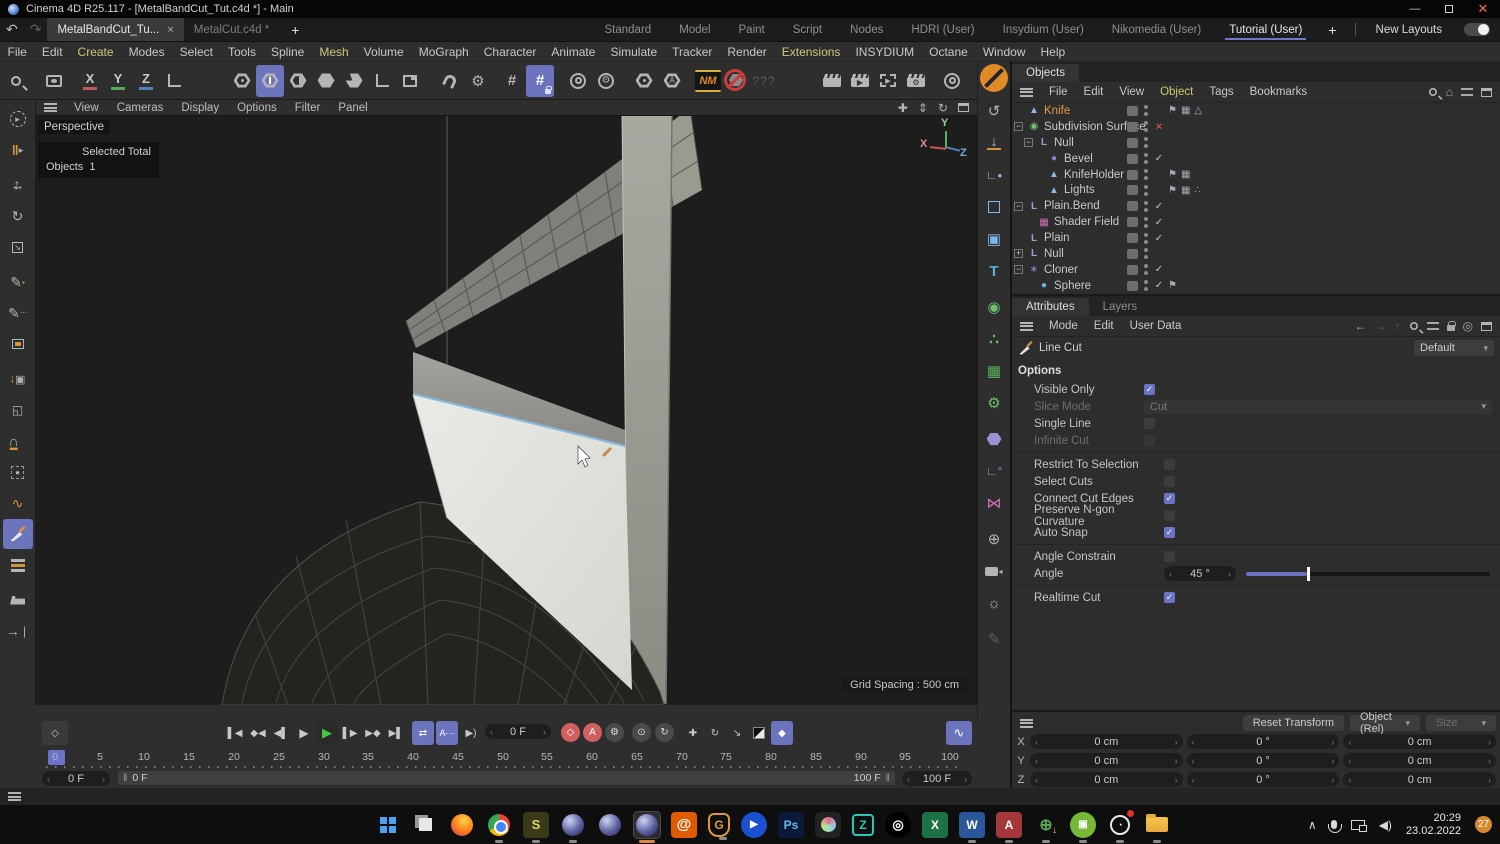 The height and width of the screenshot is (844, 1500). Describe the element at coordinates (641, 732) in the screenshot. I see `record-mouse-button: ⊙` at that location.